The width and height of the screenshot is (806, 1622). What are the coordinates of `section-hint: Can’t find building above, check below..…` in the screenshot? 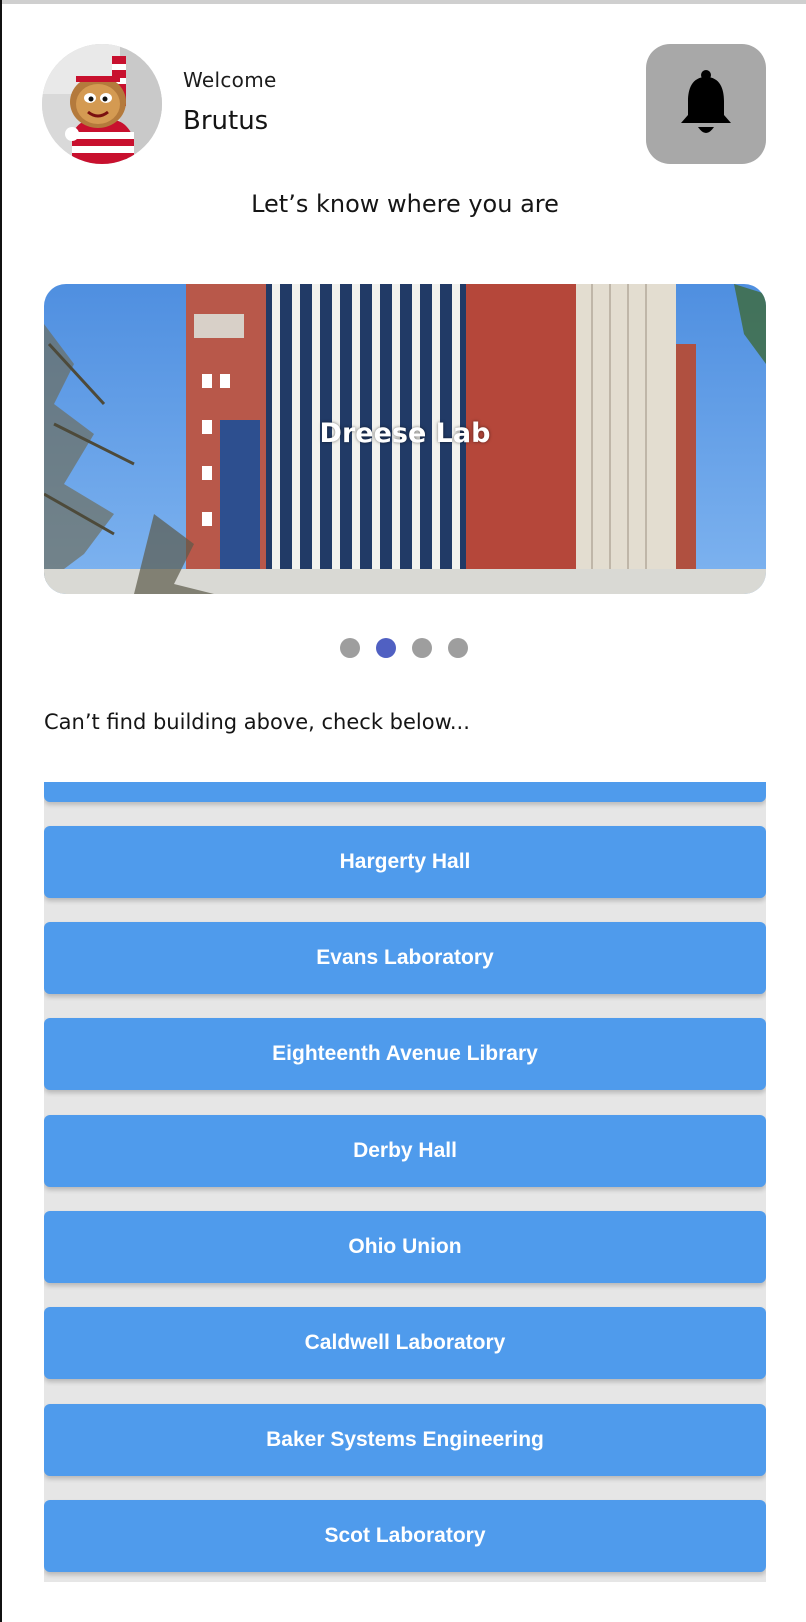 It's located at (257, 722).